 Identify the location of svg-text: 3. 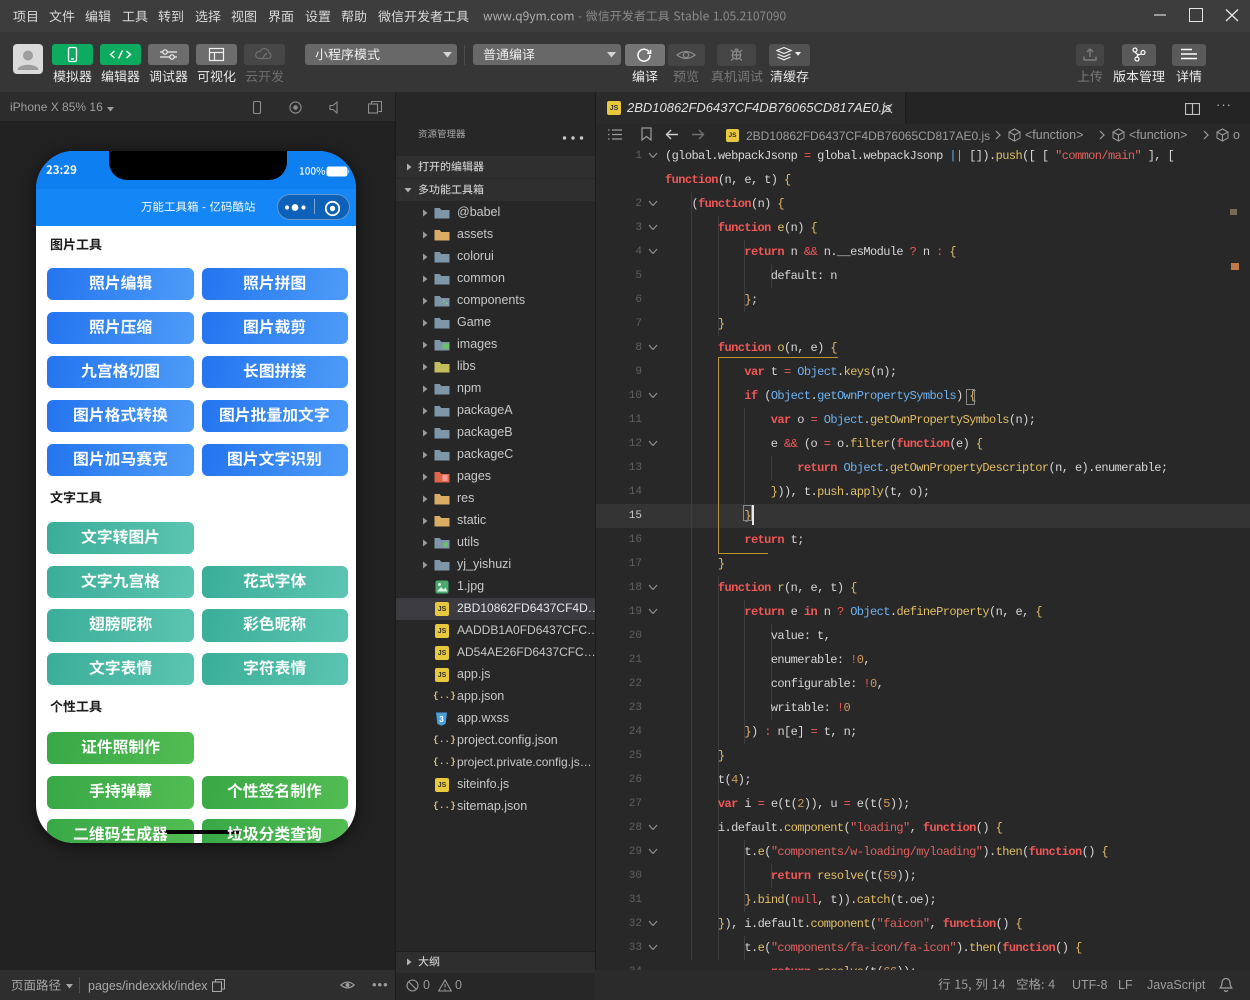
(441, 719).